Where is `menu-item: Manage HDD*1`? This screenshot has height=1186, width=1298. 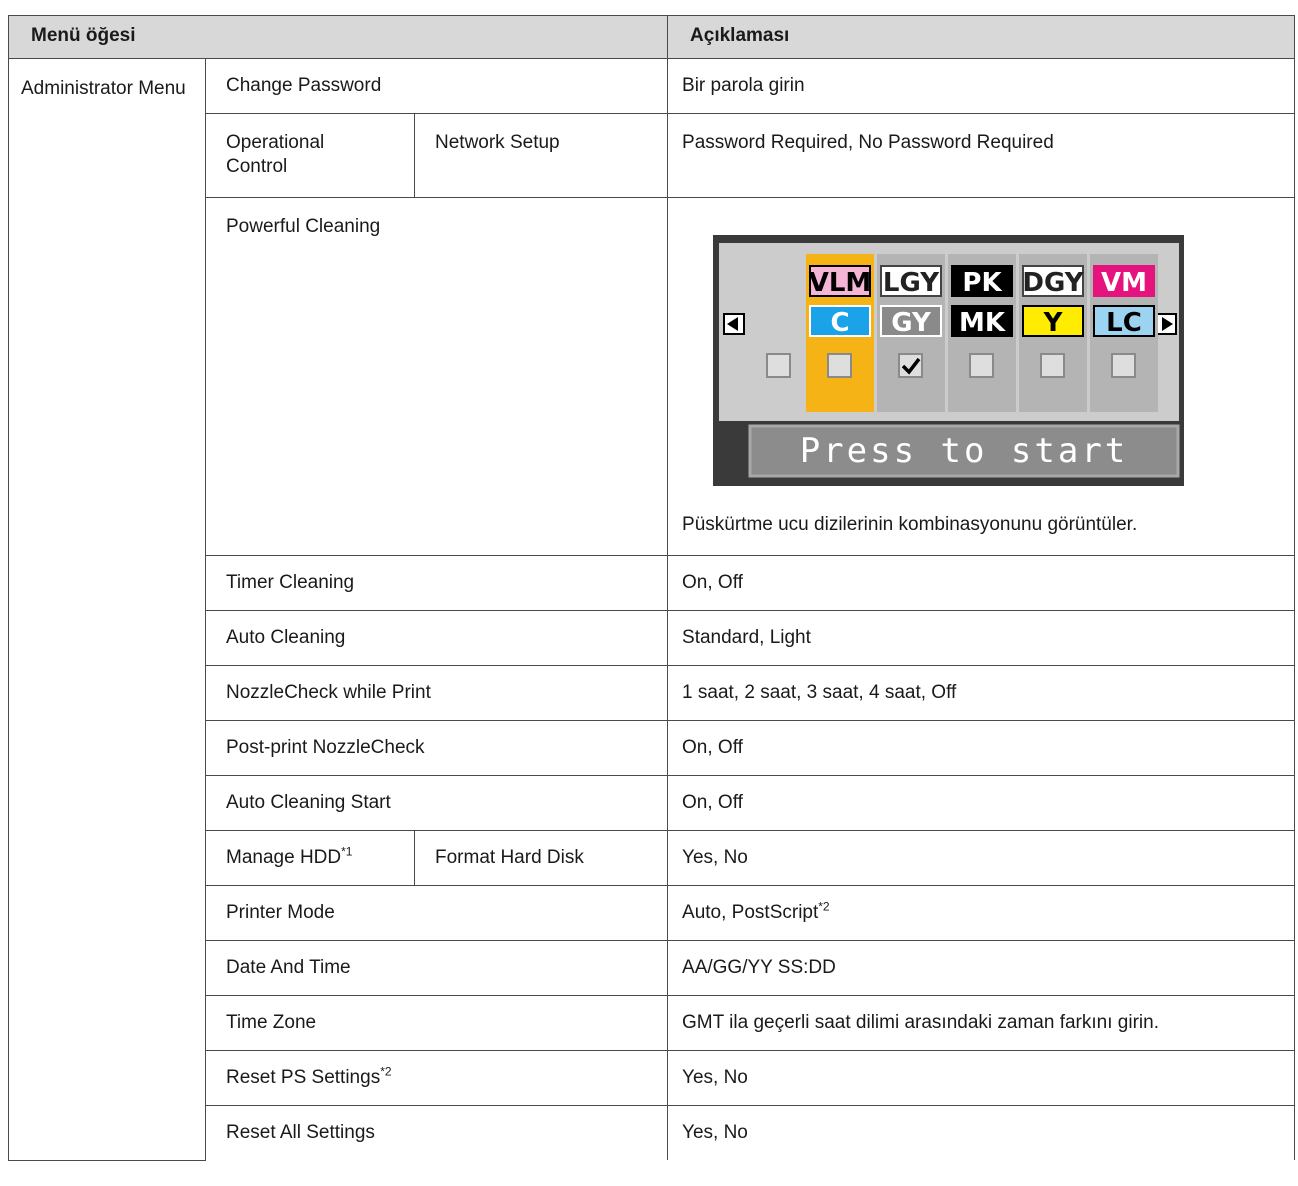 menu-item: Manage HDD*1 is located at coordinates (310, 858).